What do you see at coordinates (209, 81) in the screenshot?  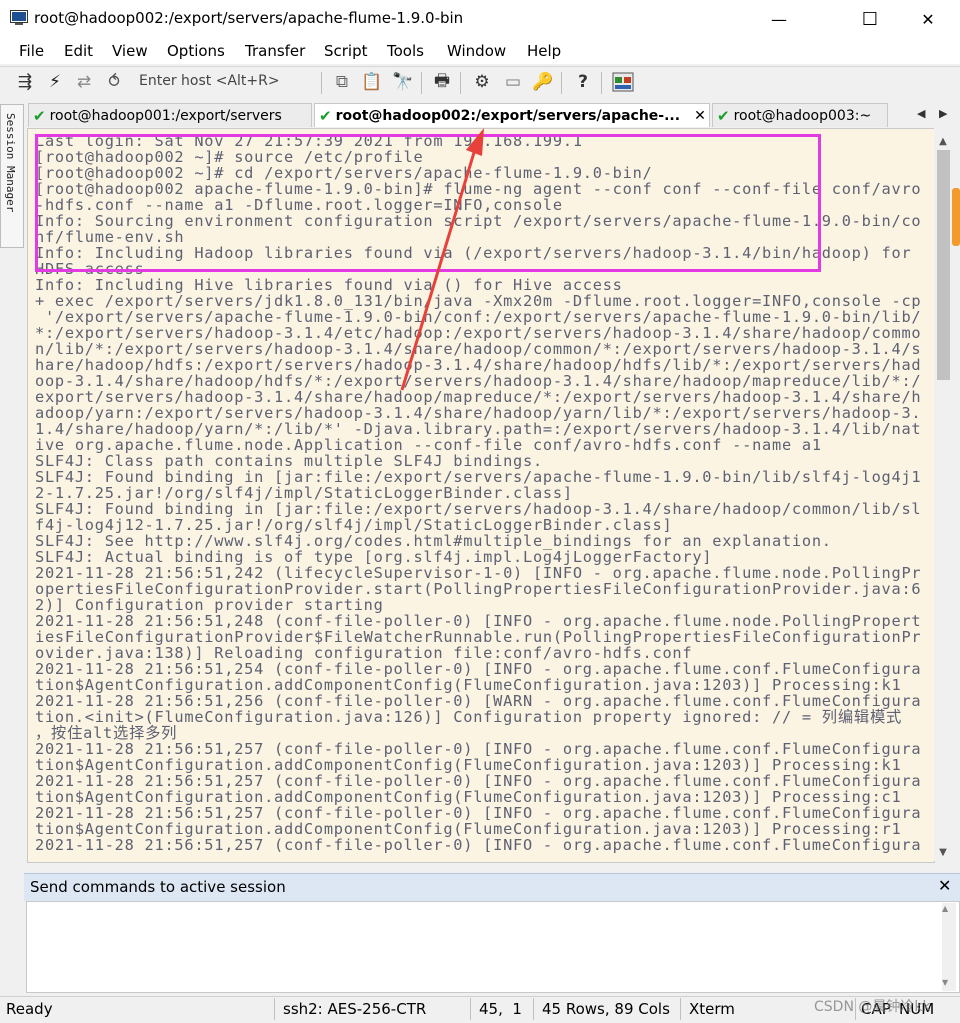 I see `enter-host-field: Enter host <Alt+R>` at bounding box center [209, 81].